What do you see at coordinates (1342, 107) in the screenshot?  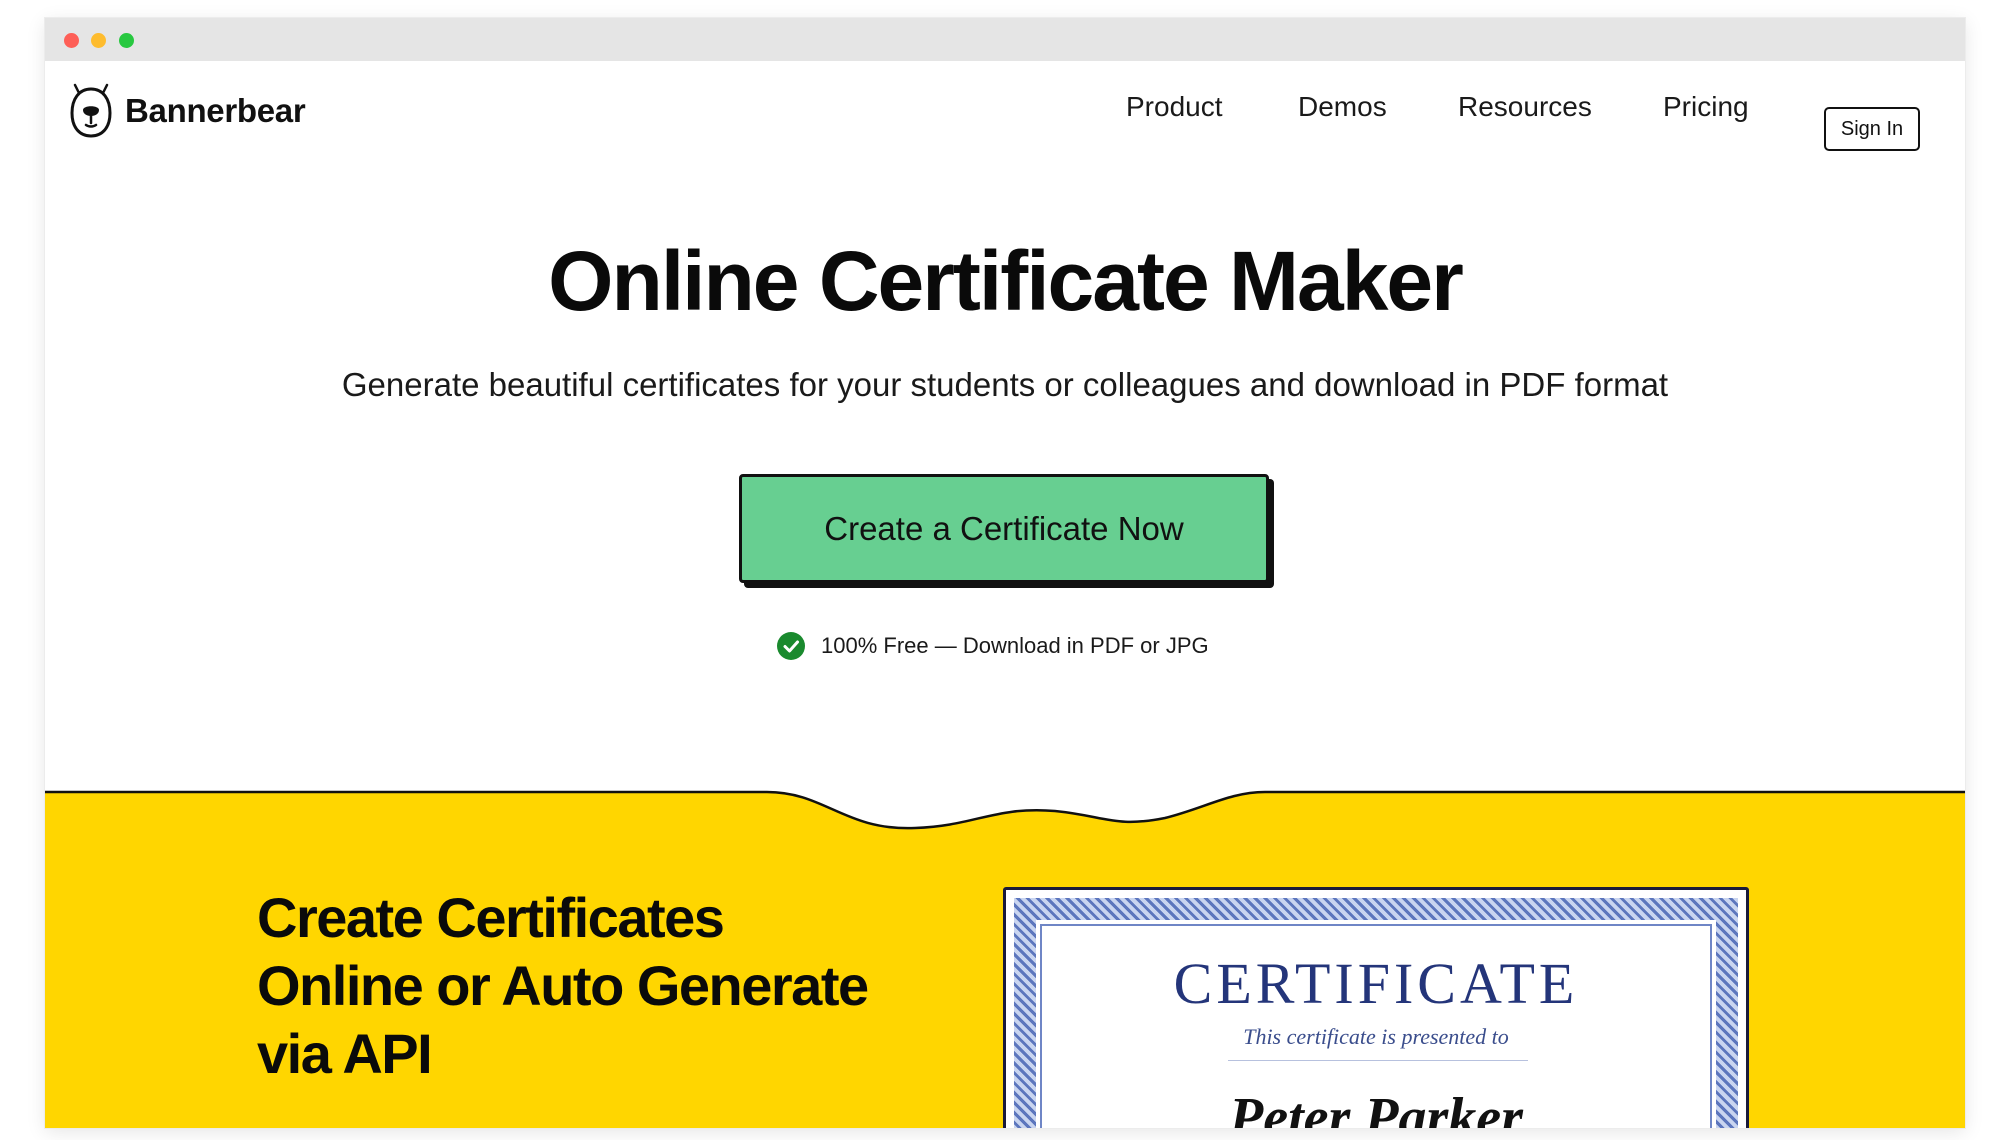 I see `nav-item-demos: Demos` at bounding box center [1342, 107].